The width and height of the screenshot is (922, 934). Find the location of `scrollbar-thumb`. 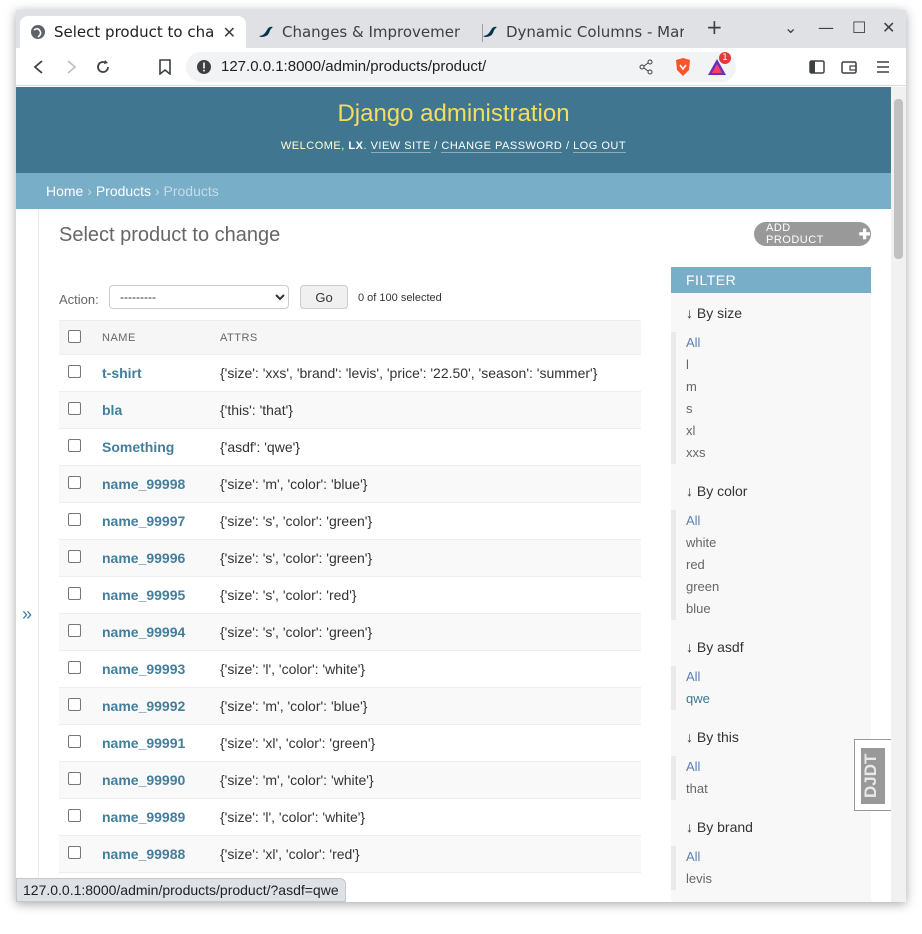

scrollbar-thumb is located at coordinates (898, 179).